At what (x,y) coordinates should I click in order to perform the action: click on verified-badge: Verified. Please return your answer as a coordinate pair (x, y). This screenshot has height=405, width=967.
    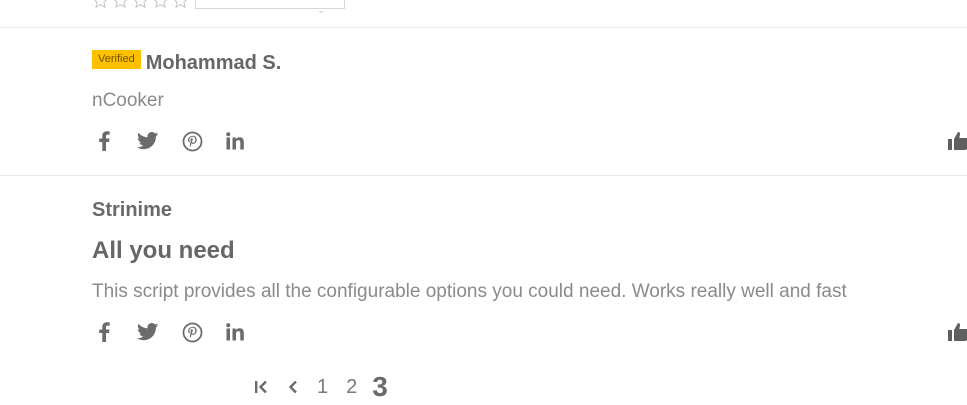
    Looking at the image, I should click on (116, 59).